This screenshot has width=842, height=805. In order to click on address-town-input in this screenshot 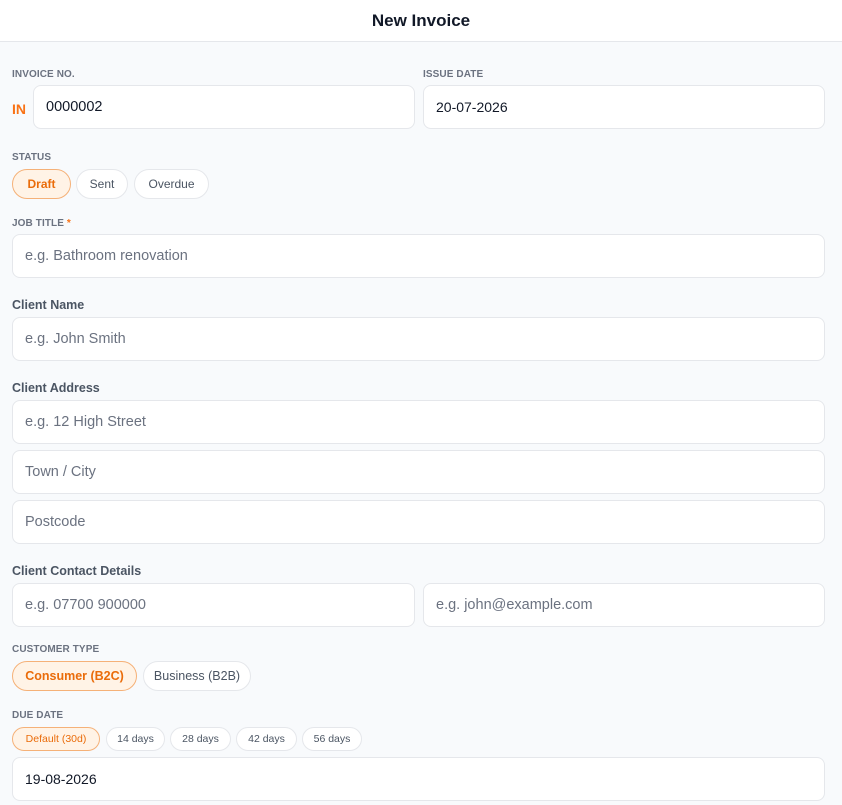, I will do `click(418, 472)`.